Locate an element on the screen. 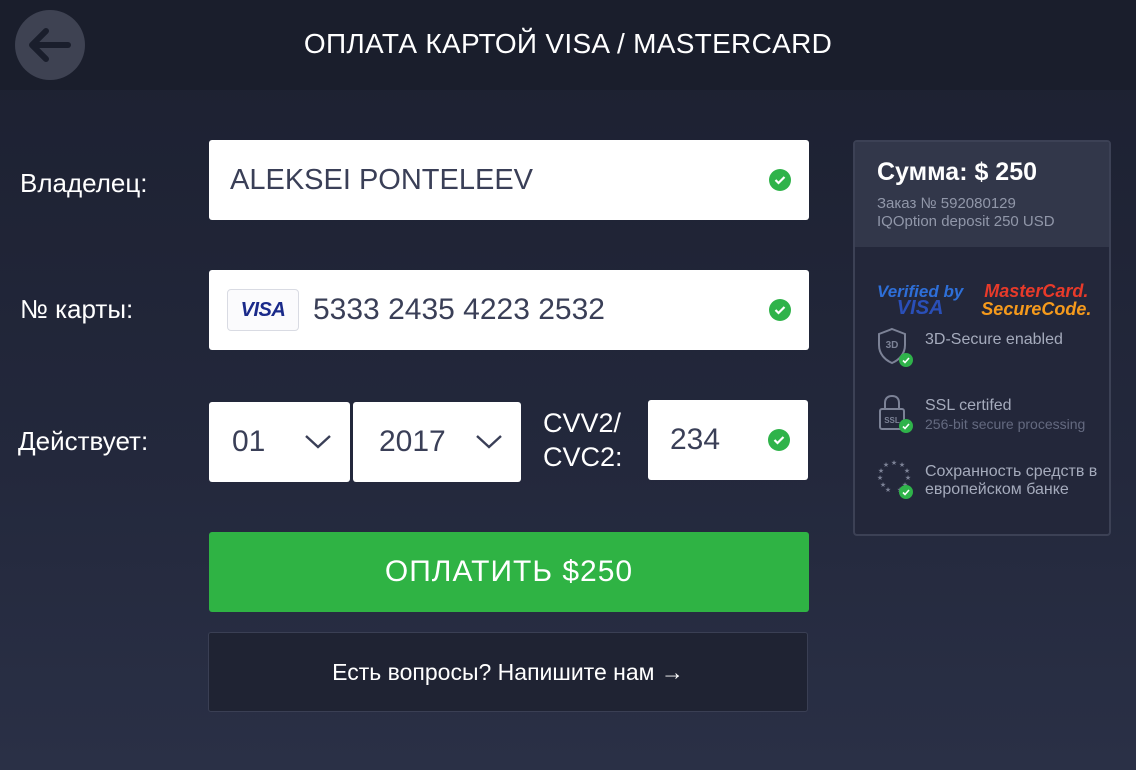 The image size is (1136, 770). ssl-lock-icon: SSL is located at coordinates (895, 413).